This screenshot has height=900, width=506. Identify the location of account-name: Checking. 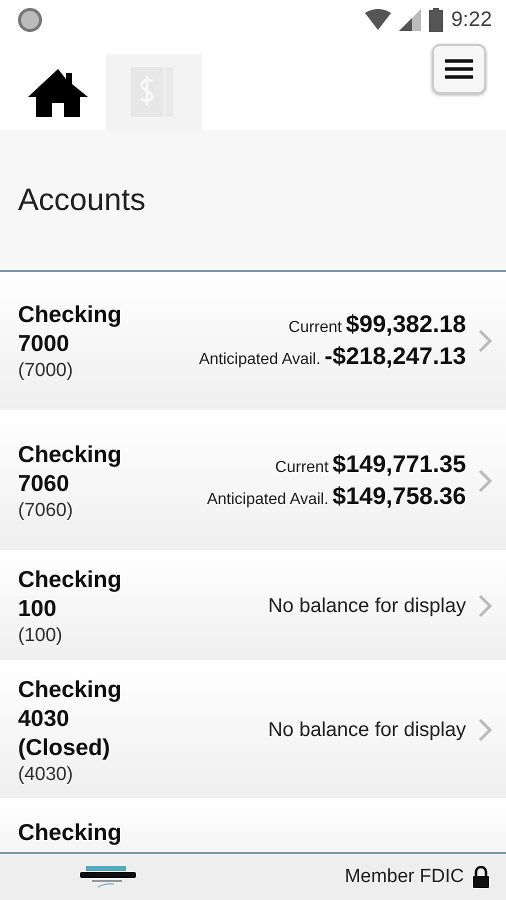
(70, 832).